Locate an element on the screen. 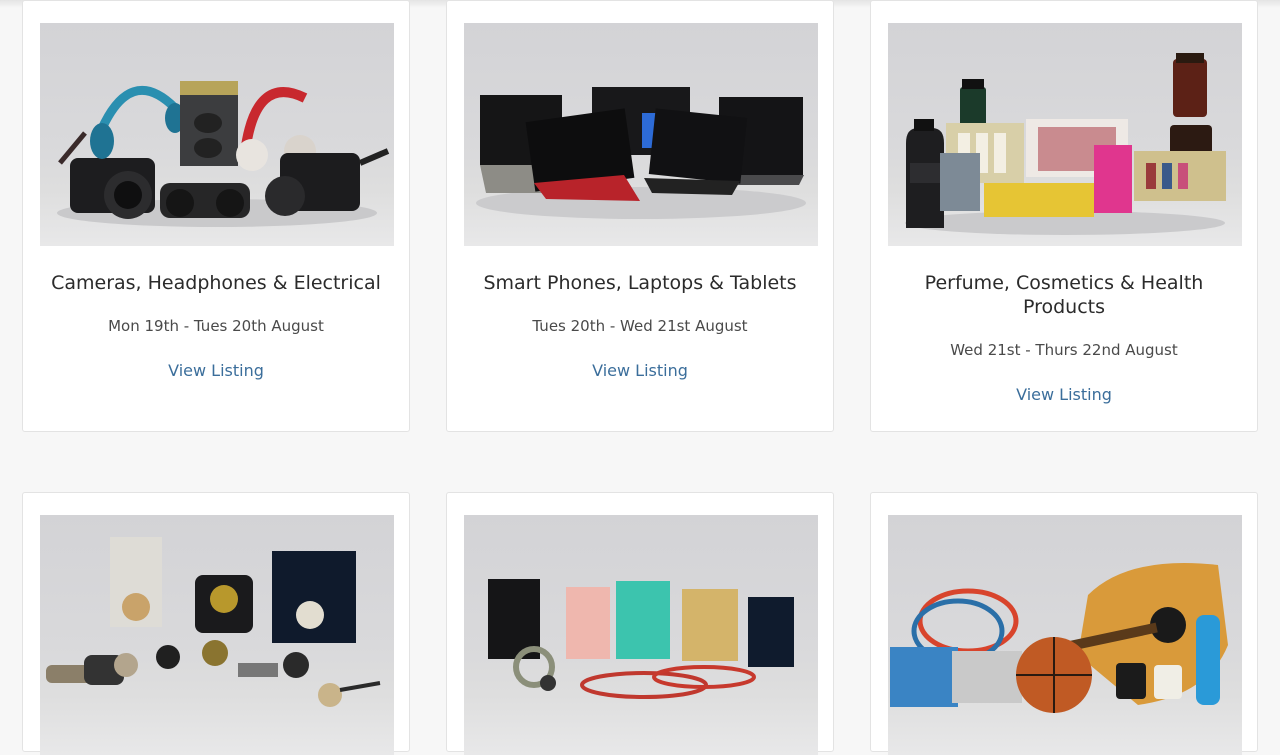  laptops-tablets-photo is located at coordinates (641, 134).